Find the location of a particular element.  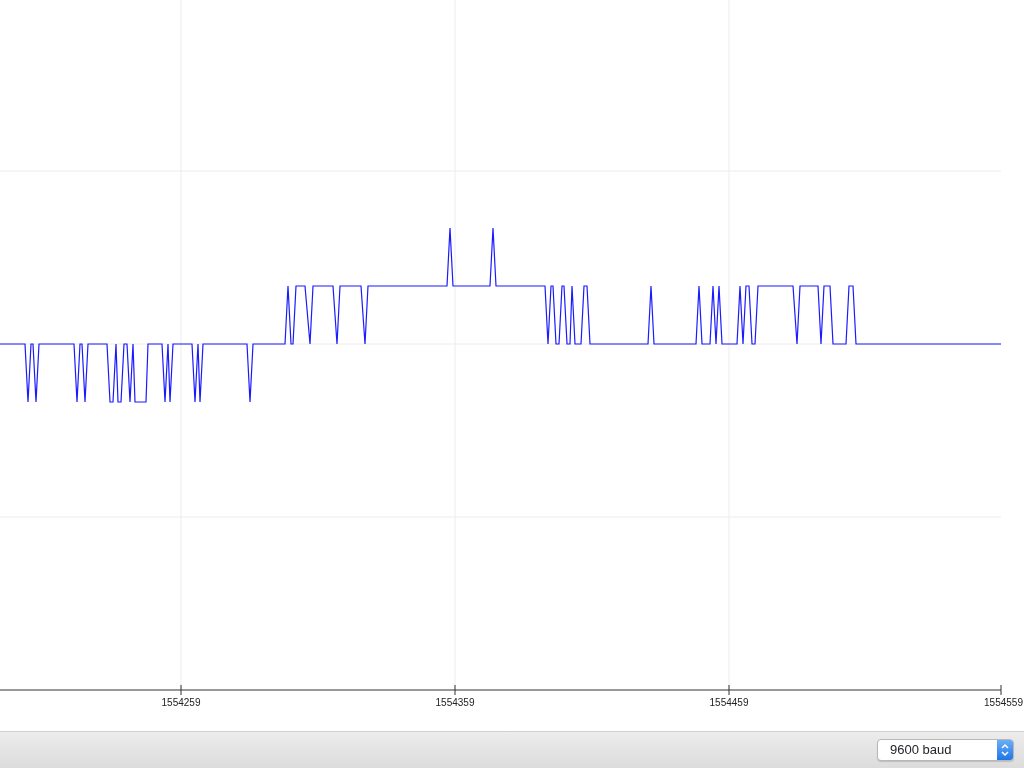

stepper-icon is located at coordinates (1005, 750).